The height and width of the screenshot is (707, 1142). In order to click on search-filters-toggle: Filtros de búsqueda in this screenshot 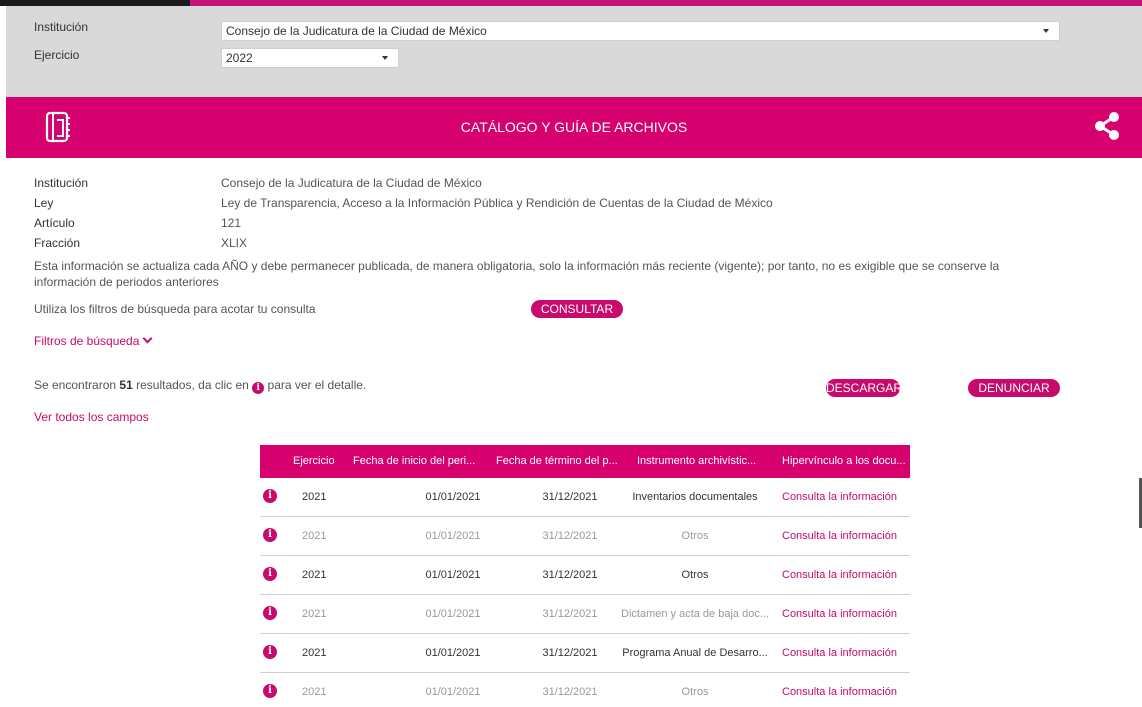, I will do `click(93, 340)`.